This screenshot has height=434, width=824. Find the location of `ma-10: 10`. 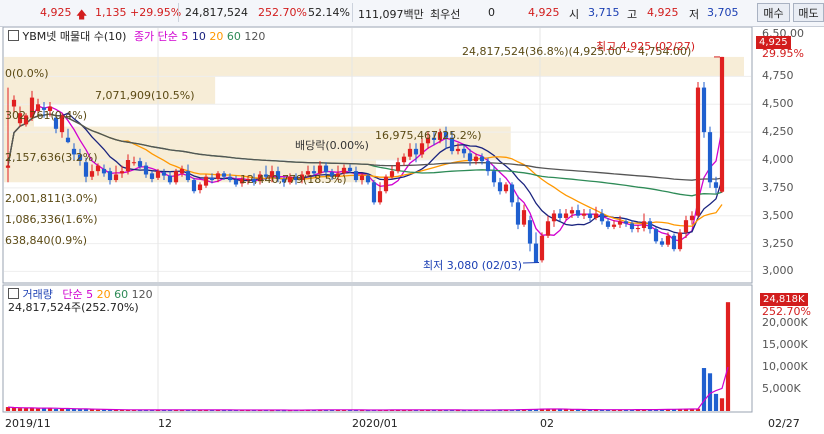

ma-10: 10 is located at coordinates (198, 36).